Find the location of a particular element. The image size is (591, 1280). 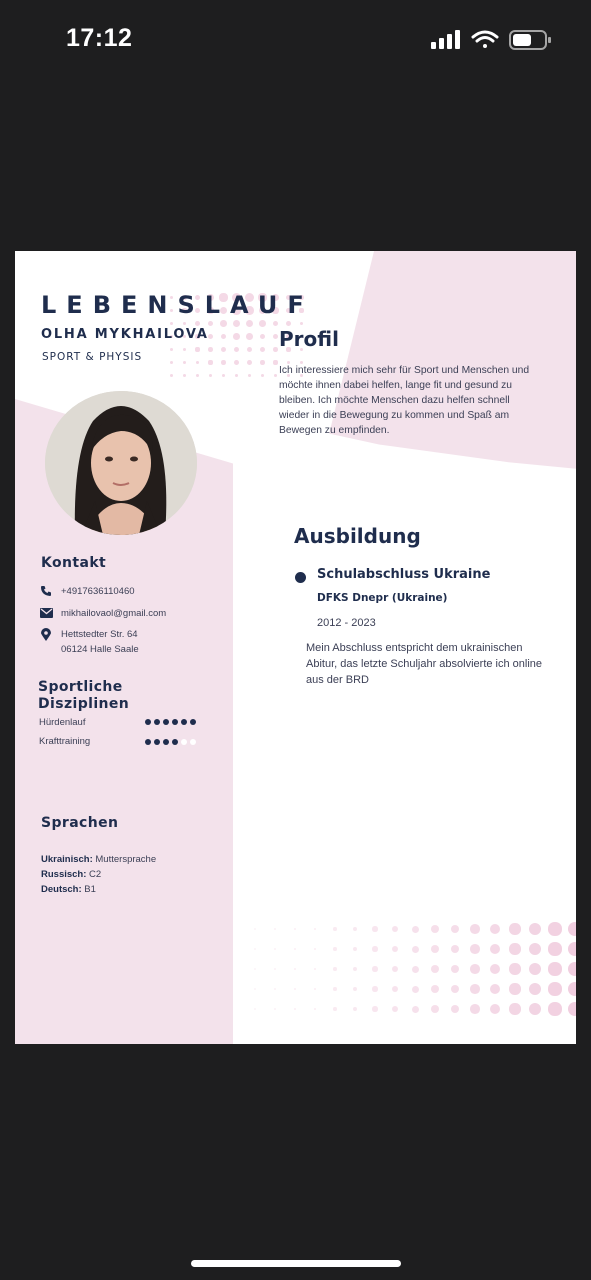

contact-phone: +4917636110460 is located at coordinates (87, 591).